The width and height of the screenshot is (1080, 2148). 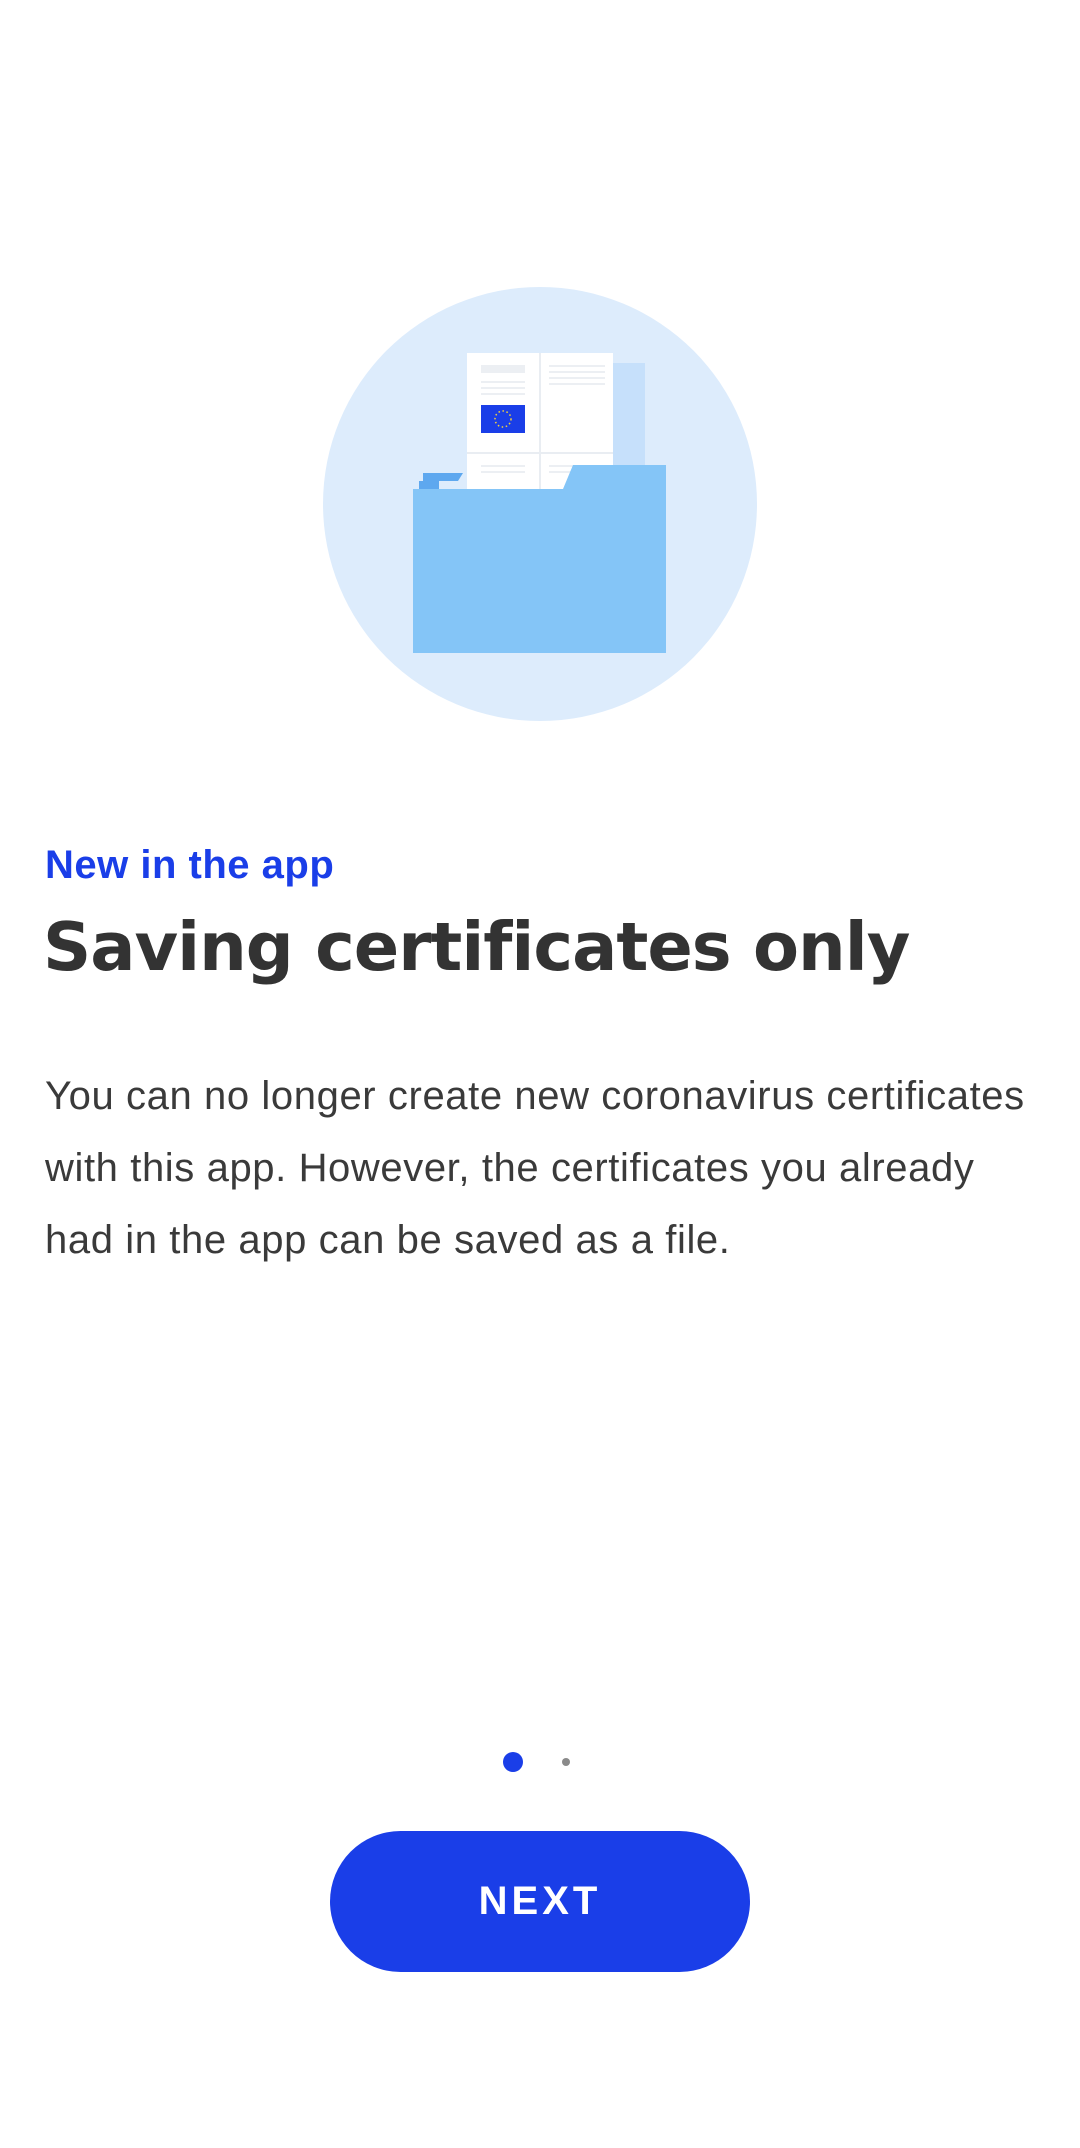 I want to click on page-dot-active, so click(x=513, y=1762).